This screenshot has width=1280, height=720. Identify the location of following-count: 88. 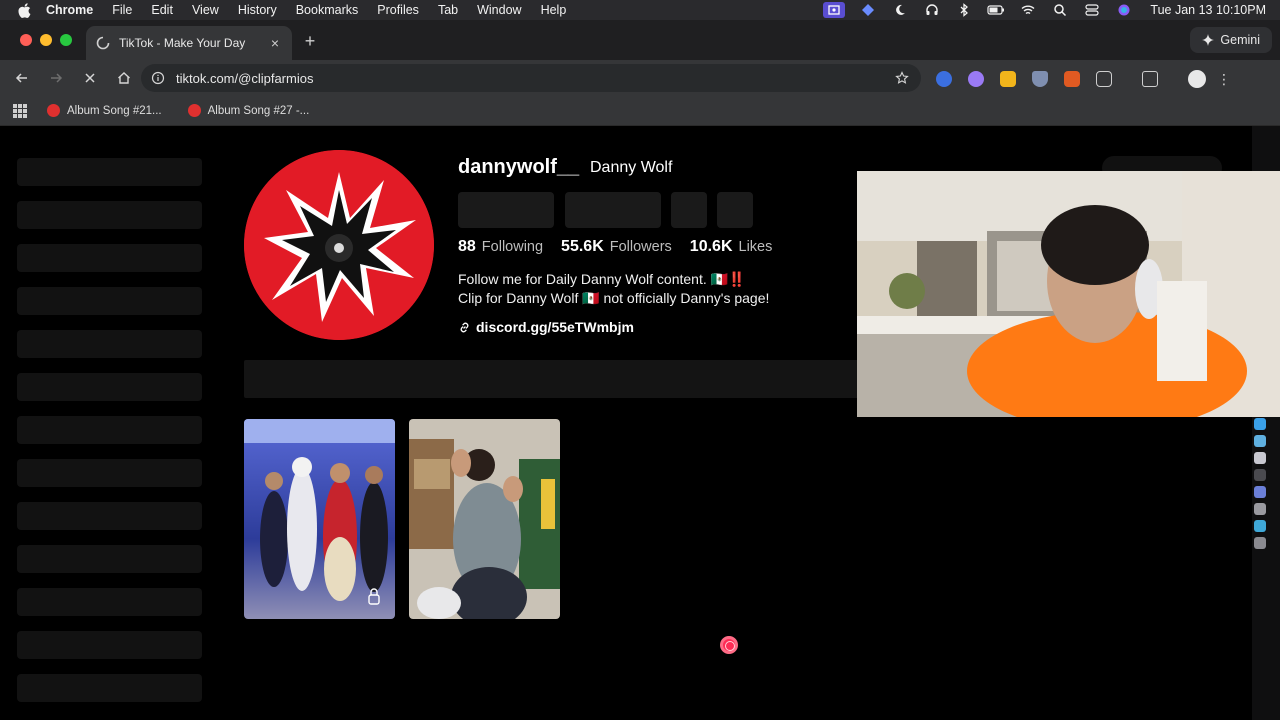
(467, 246).